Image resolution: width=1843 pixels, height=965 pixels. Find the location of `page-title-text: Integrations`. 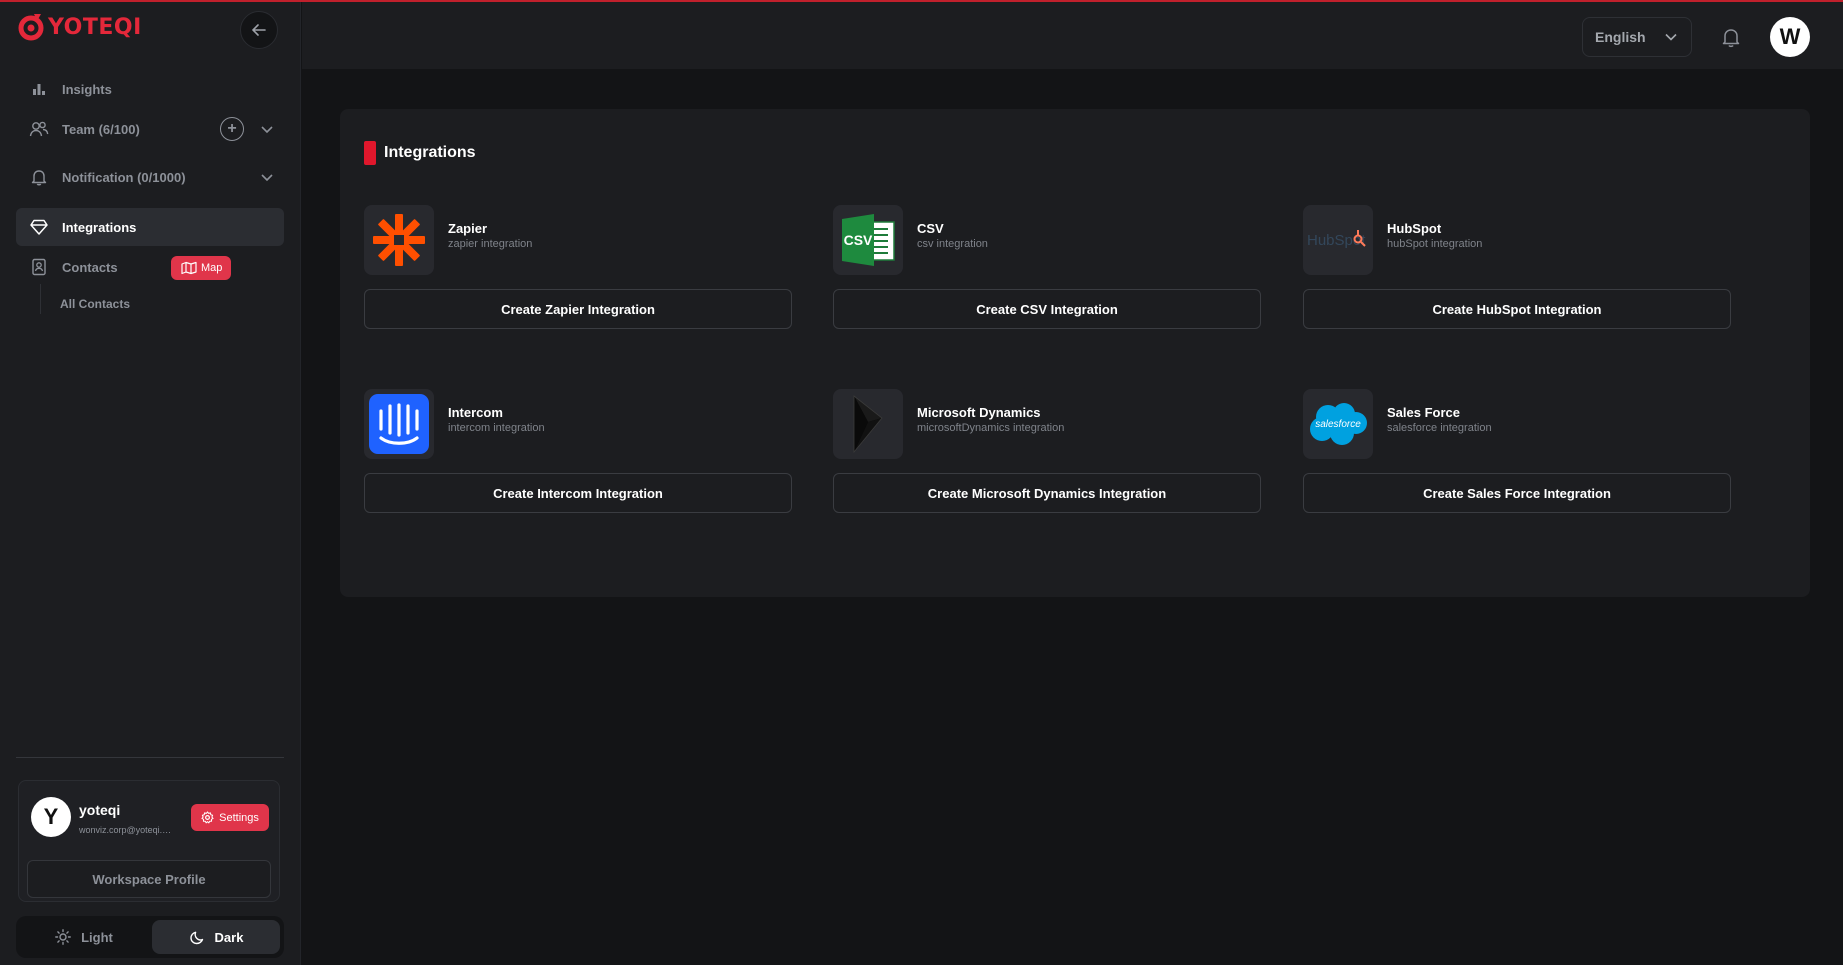

page-title-text: Integrations is located at coordinates (430, 152).